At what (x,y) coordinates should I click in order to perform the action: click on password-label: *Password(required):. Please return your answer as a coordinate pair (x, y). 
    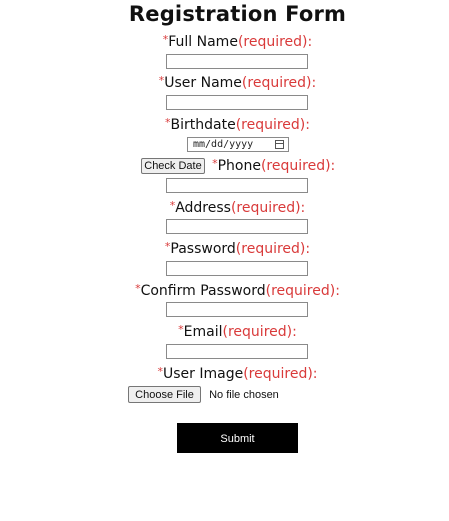
    Looking at the image, I should click on (224, 248).